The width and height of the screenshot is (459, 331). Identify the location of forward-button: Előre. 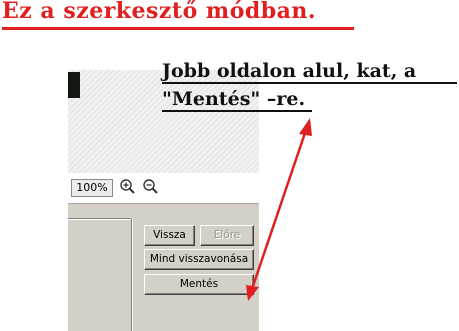
(227, 235).